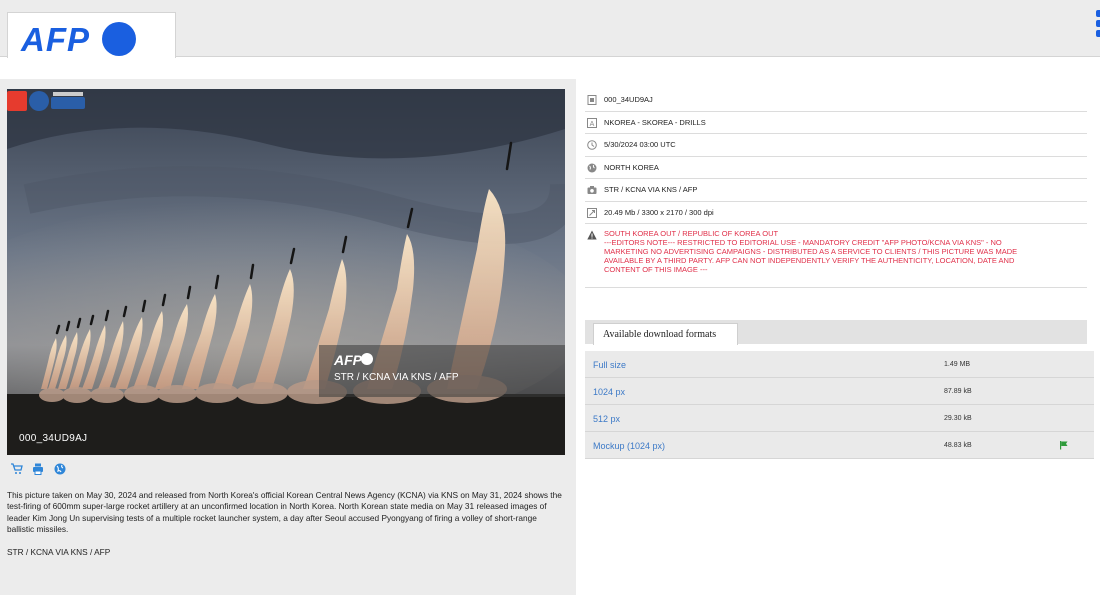  What do you see at coordinates (839, 418) in the screenshot?
I see `download-row: 512 px 29.30 kB` at bounding box center [839, 418].